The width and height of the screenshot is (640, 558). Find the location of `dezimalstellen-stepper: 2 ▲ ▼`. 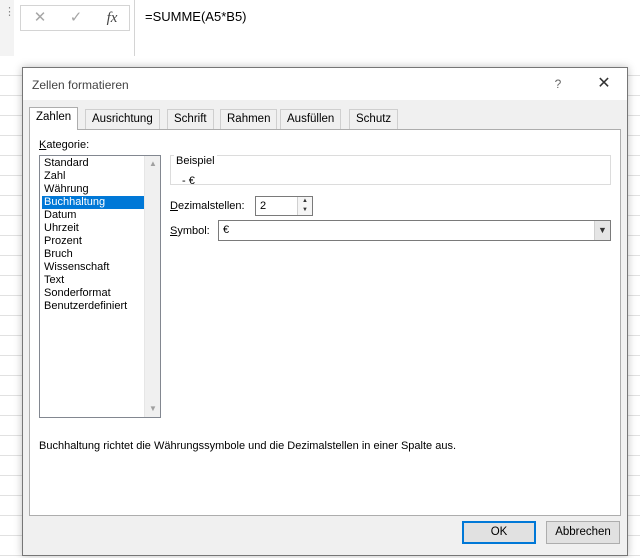

dezimalstellen-stepper: 2 ▲ ▼ is located at coordinates (284, 206).